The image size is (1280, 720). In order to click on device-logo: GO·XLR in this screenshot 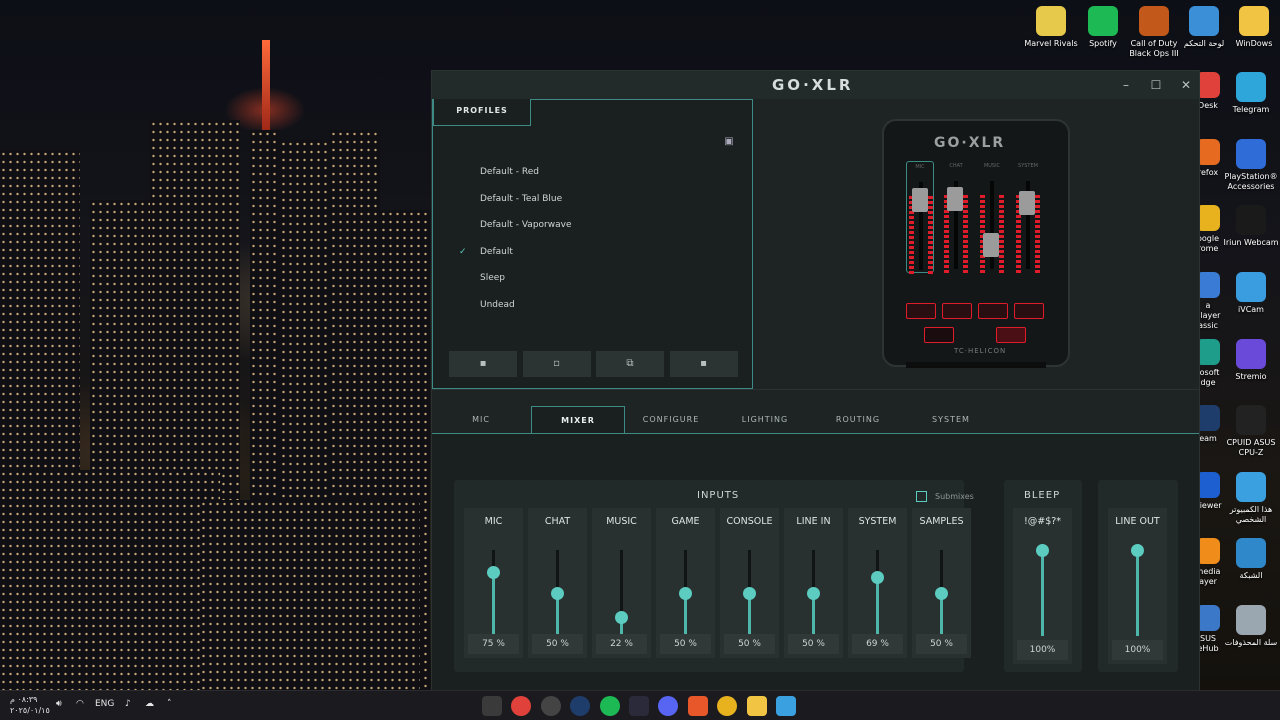, I will do `click(970, 143)`.